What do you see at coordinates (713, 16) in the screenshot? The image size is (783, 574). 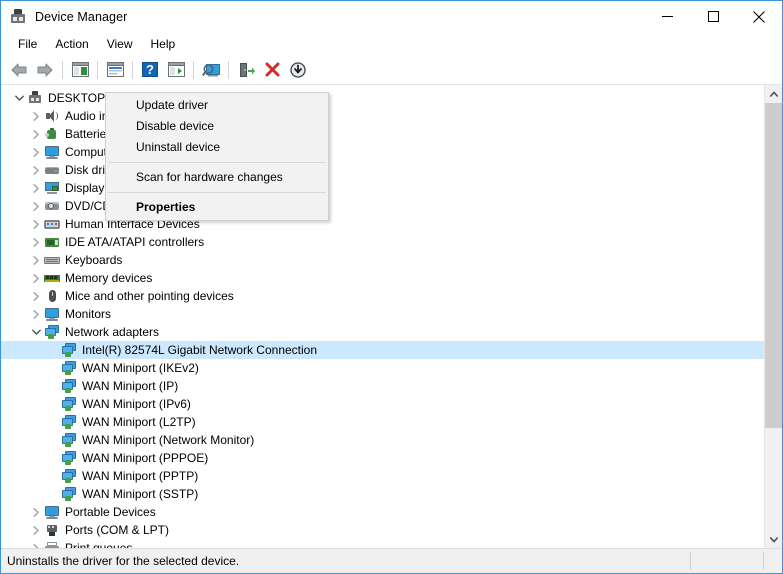 I see `maximize-button` at bounding box center [713, 16].